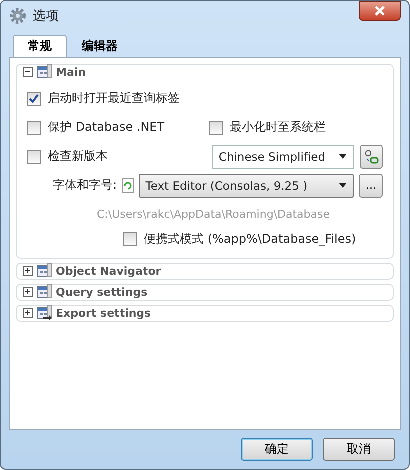  What do you see at coordinates (40, 46) in the screenshot?
I see `tab: 常规` at bounding box center [40, 46].